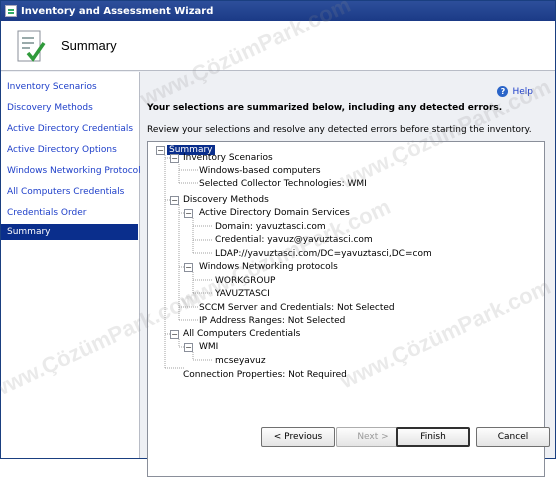 The width and height of the screenshot is (556, 477). Describe the element at coordinates (89, 45) in the screenshot. I see `page-title: Summary` at that location.